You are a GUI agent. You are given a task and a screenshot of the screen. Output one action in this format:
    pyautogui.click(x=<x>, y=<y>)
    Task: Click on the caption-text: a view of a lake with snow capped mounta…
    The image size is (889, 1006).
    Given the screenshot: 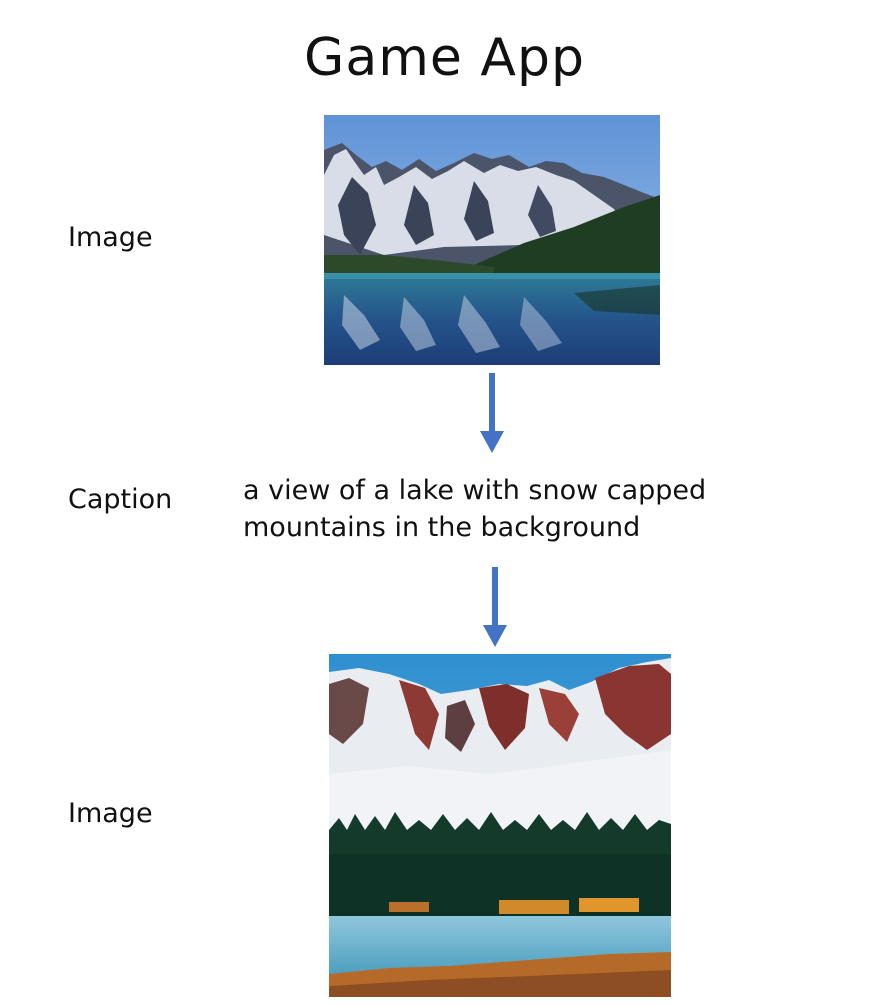 What is the action you would take?
    pyautogui.click(x=475, y=509)
    